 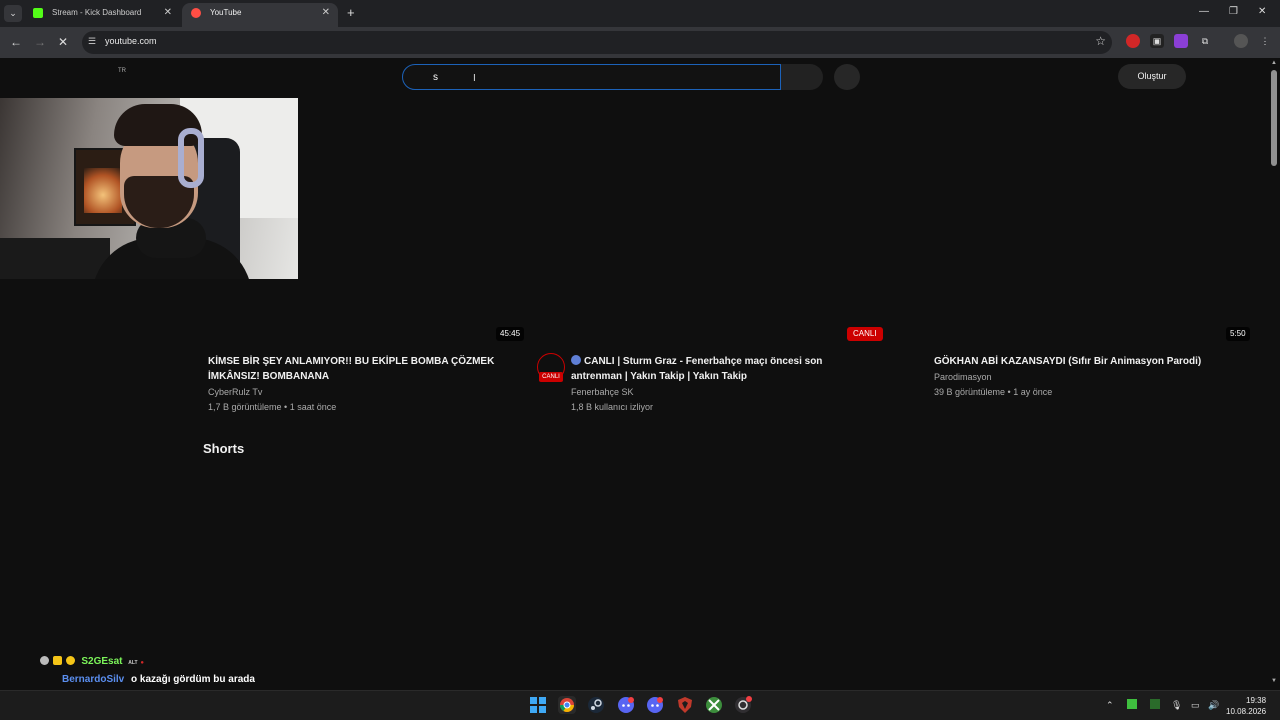 I want to click on microphone-icon: 🎙, so click(x=1176, y=705).